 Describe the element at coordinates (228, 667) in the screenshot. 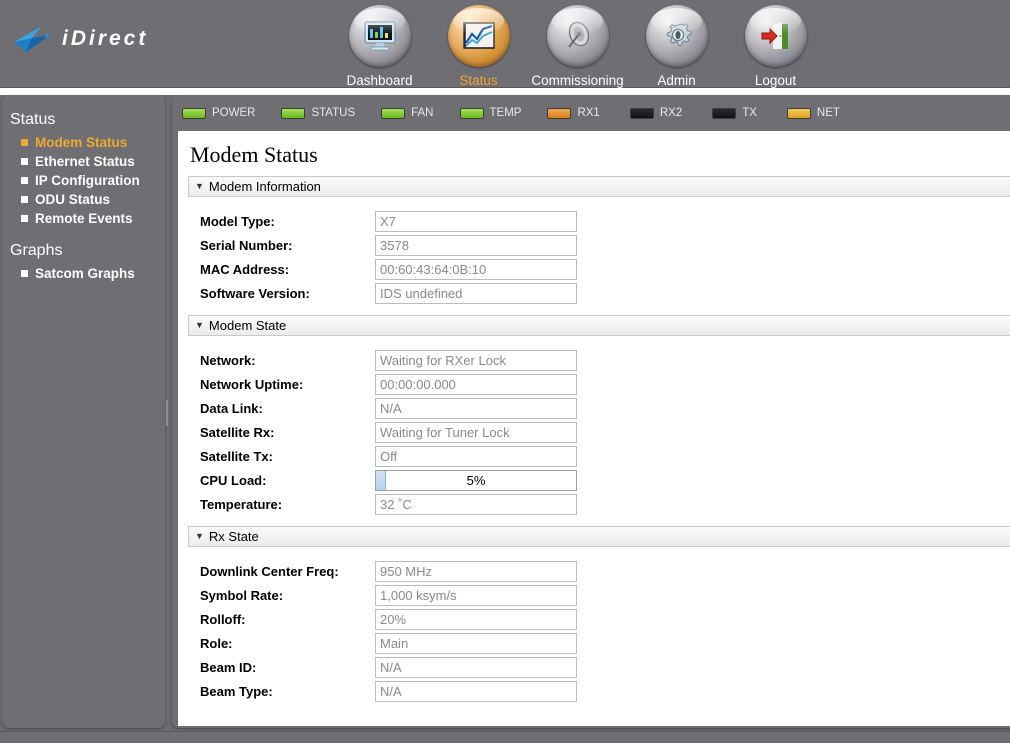

I see `field-label: Beam ID:` at that location.